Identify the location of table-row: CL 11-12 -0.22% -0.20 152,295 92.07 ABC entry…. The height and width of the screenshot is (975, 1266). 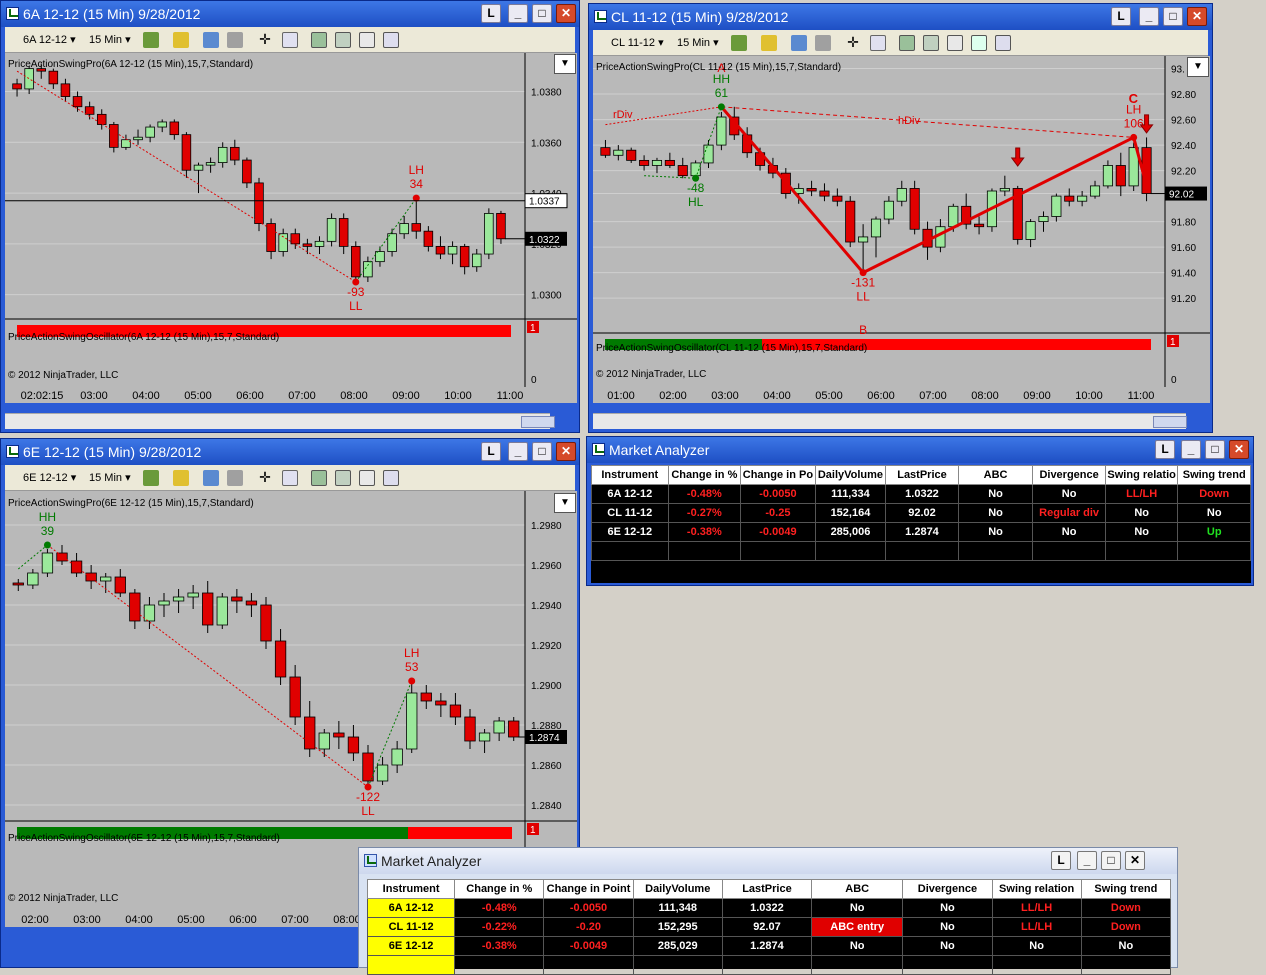
(769, 927).